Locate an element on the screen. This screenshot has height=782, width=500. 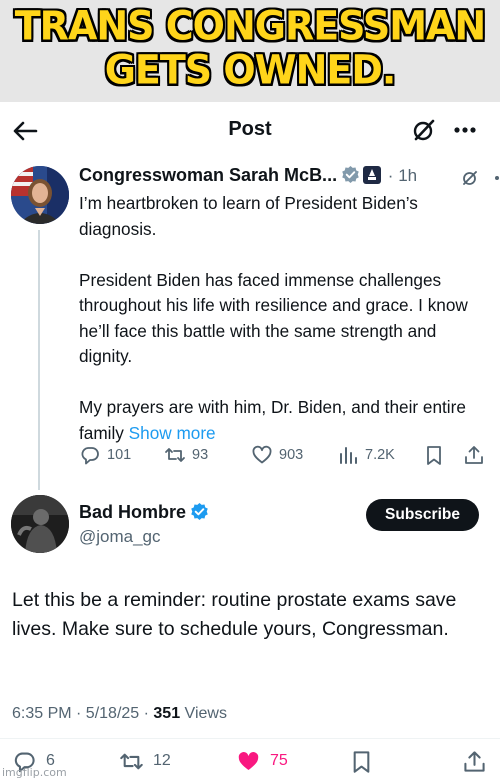
repost-button: 93 is located at coordinates (186, 455).